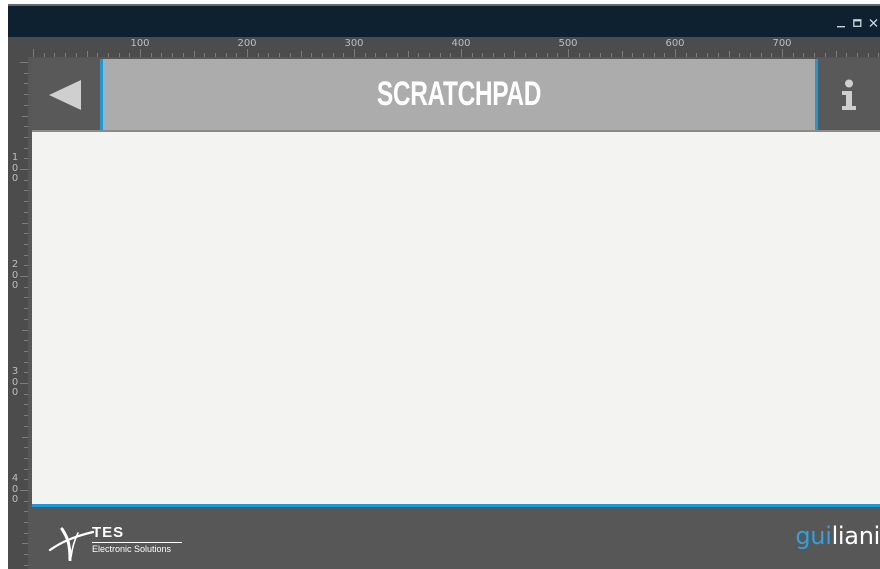 Image resolution: width=880 pixels, height=569 pixels. What do you see at coordinates (444, 47) in the screenshot?
I see `horizontal-ruler: 100 200 300 400 500 600 700` at bounding box center [444, 47].